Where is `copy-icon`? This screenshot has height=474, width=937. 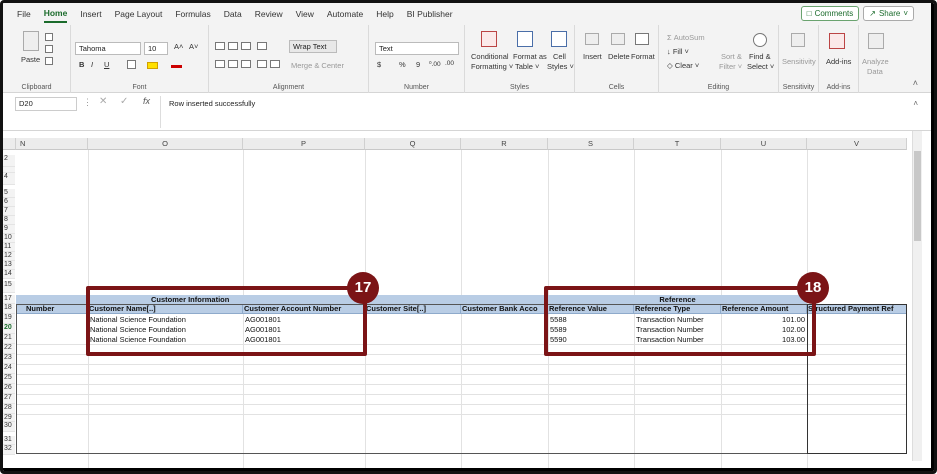
copy-icon is located at coordinates (49, 49).